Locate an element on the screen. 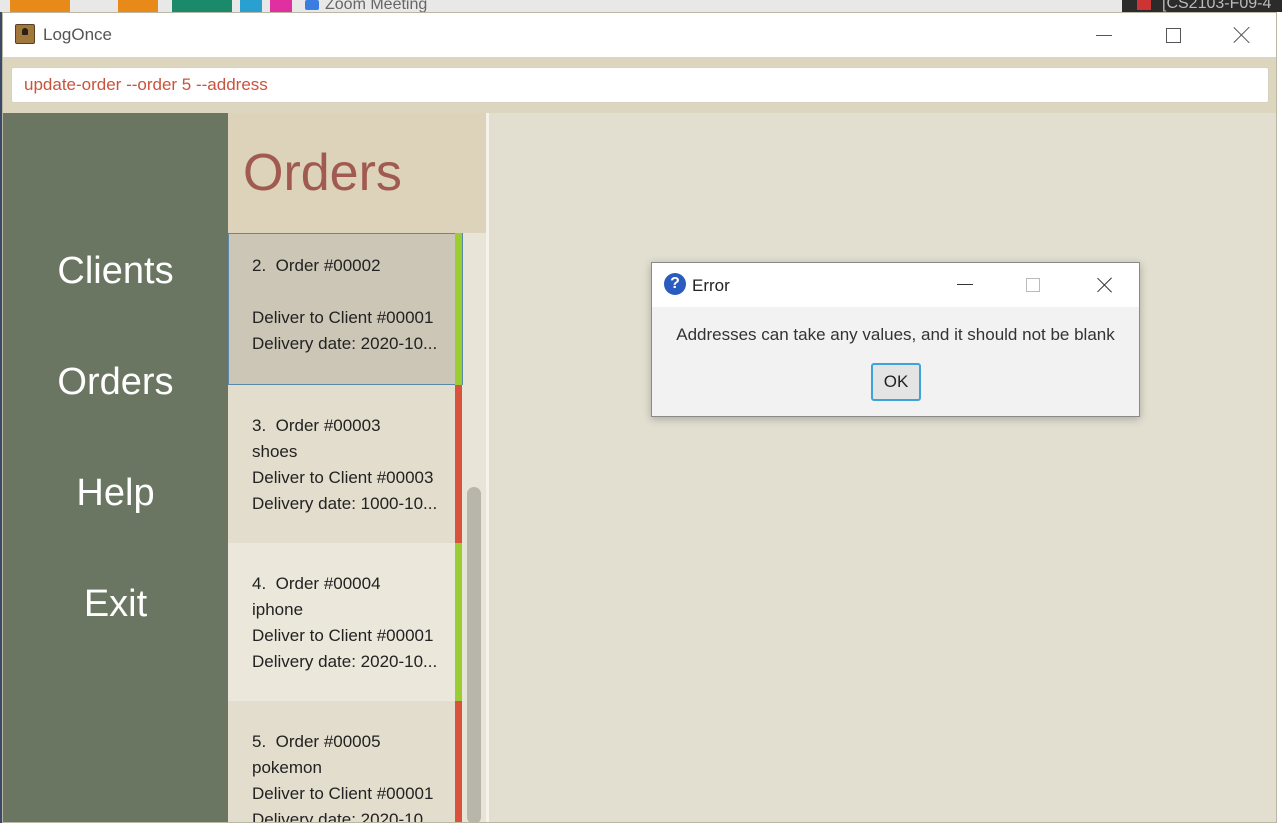 The width and height of the screenshot is (1282, 823). order-item: iphone is located at coordinates (278, 609).